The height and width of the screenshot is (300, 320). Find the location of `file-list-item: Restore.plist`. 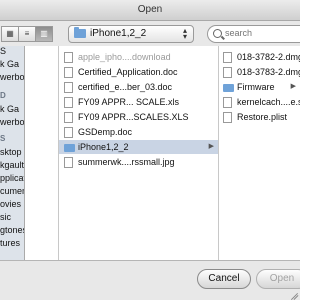

file-list-item: Restore.plist is located at coordinates (259, 117).